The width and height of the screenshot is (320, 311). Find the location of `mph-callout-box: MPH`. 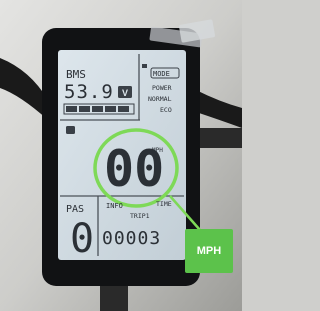

mph-callout-box: MPH is located at coordinates (209, 251).